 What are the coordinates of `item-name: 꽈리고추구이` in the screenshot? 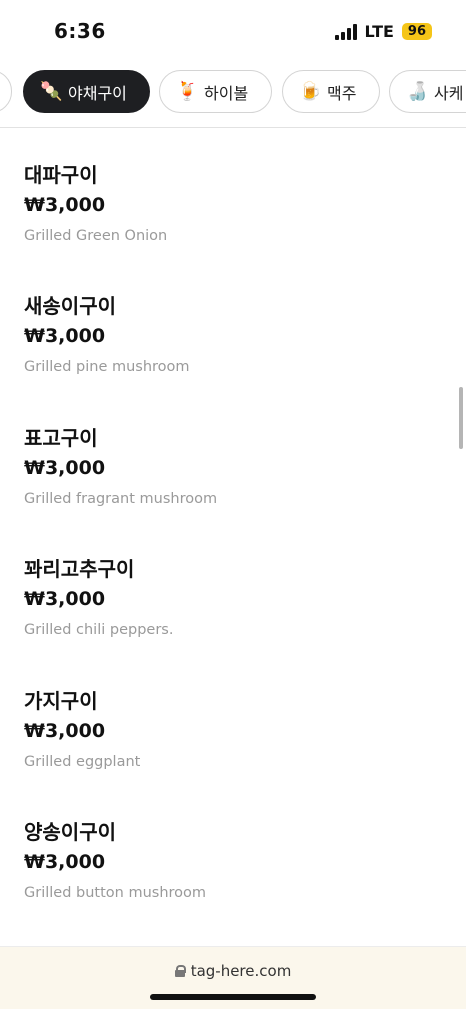 It's located at (79, 569).